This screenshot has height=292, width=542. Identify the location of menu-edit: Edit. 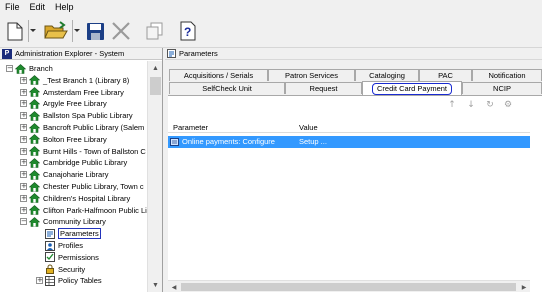
(38, 7).